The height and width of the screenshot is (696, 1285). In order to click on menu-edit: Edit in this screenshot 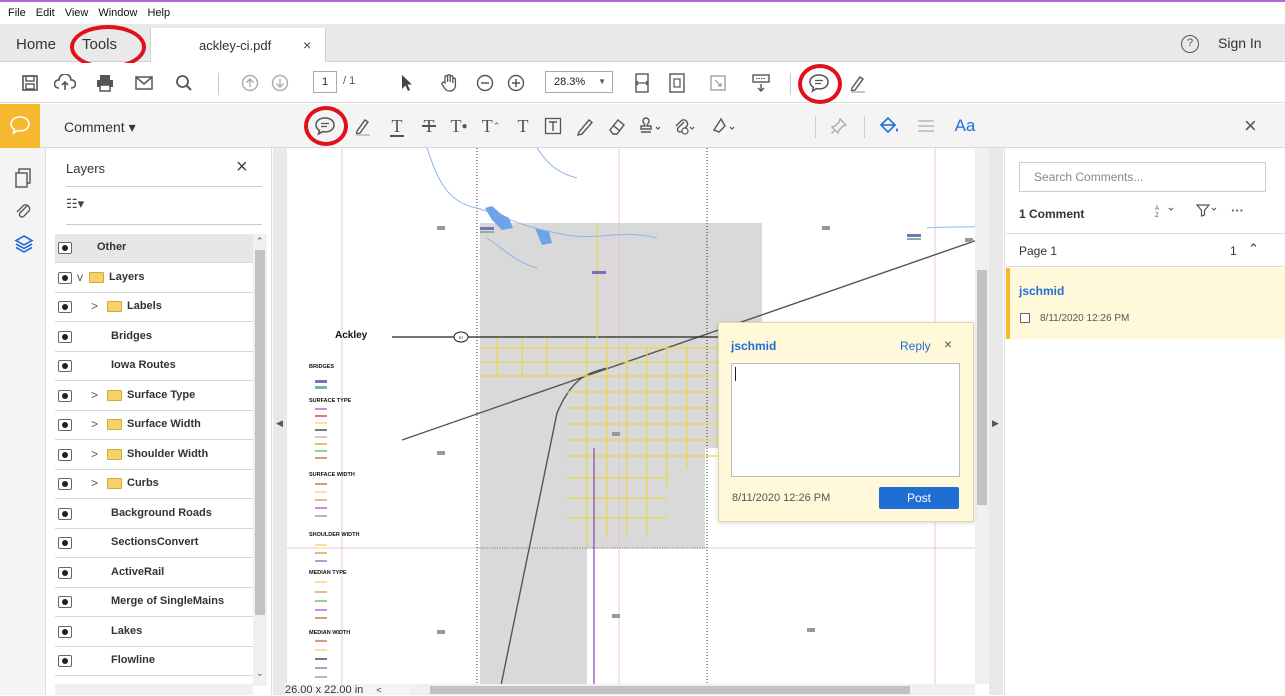, I will do `click(46, 13)`.